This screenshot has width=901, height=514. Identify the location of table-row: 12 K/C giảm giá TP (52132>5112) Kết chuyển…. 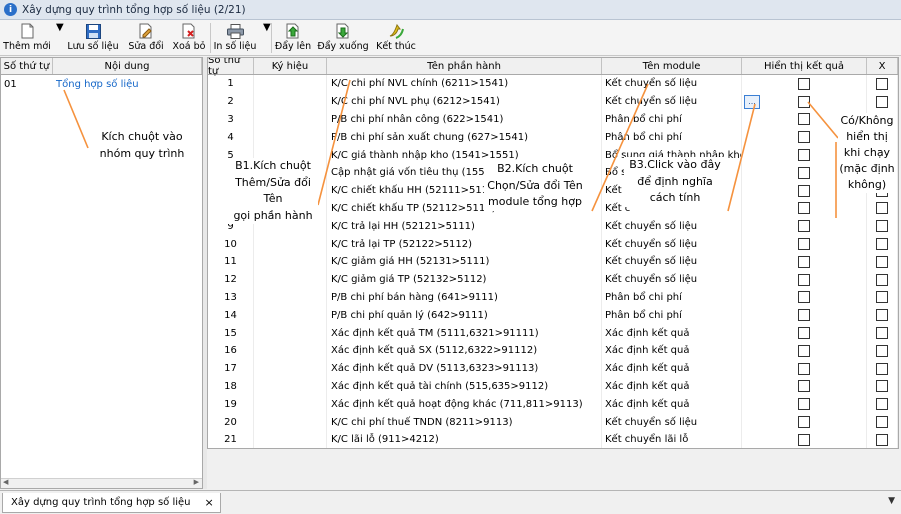
(553, 279).